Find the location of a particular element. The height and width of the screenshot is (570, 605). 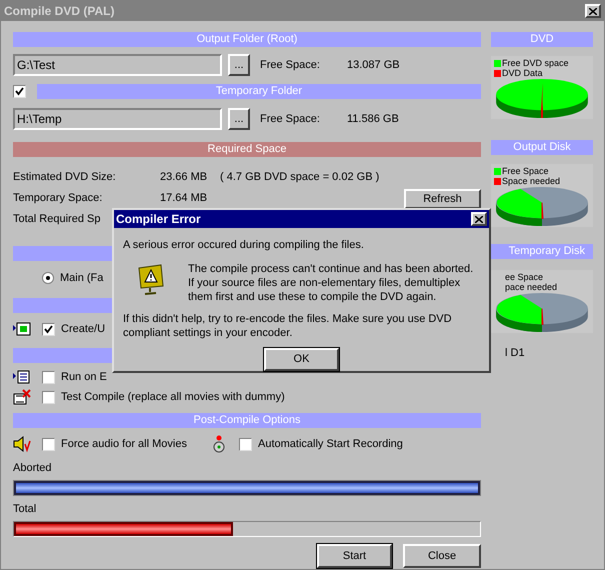

section-header: Post-Compile Options is located at coordinates (247, 420).